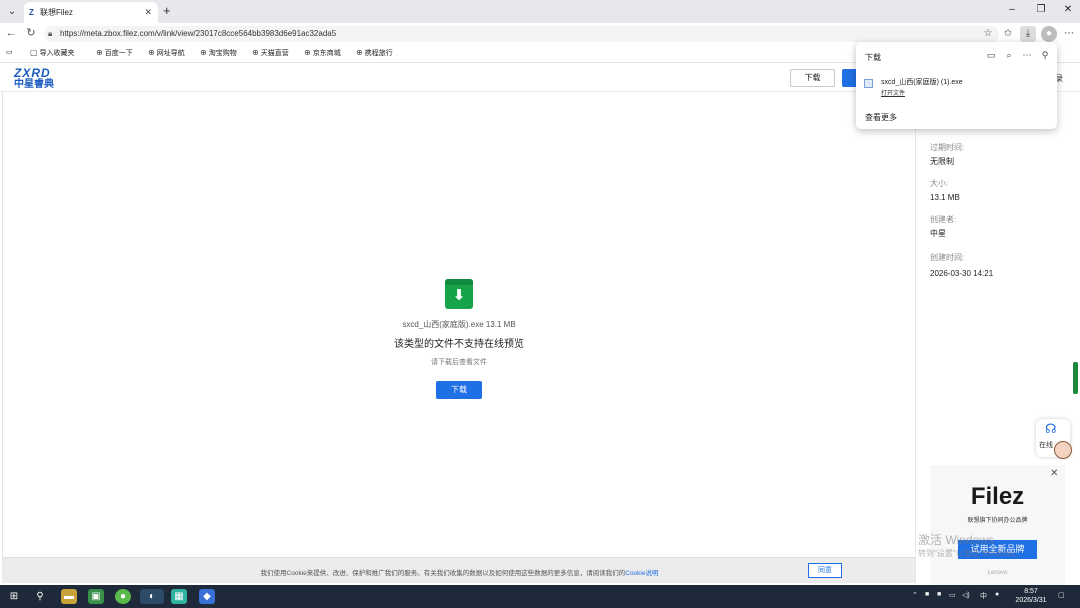  What do you see at coordinates (942, 161) in the screenshot?
I see `expiry-value: 无限制` at bounding box center [942, 161].